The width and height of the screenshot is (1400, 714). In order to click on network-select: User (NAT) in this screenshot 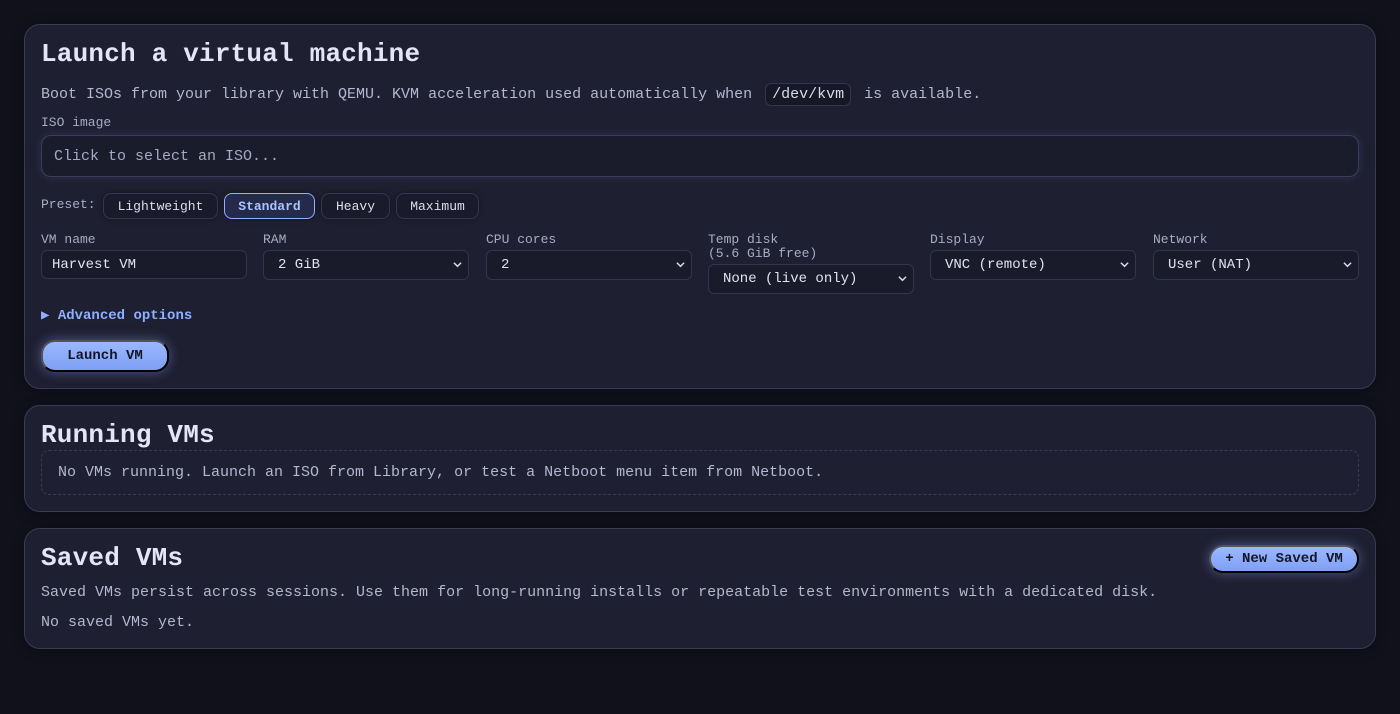, I will do `click(1256, 265)`.